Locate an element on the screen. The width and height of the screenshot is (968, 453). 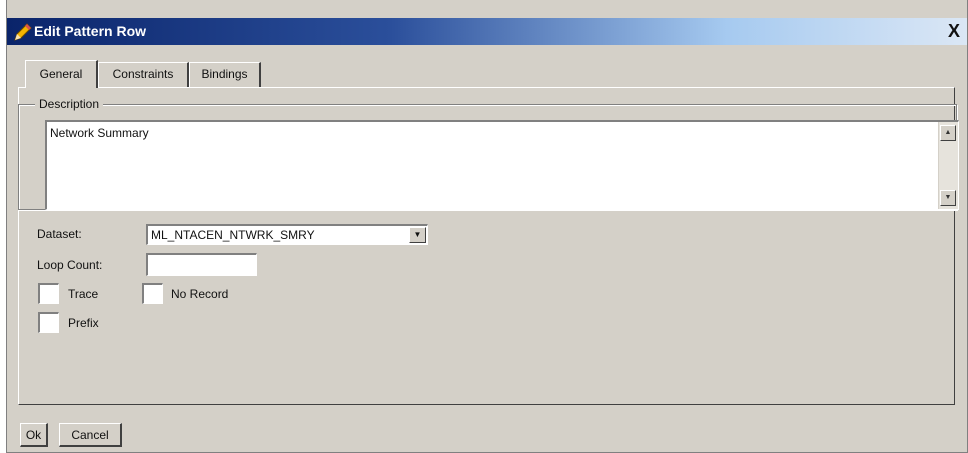
no-record-label: No Record is located at coordinates (200, 294).